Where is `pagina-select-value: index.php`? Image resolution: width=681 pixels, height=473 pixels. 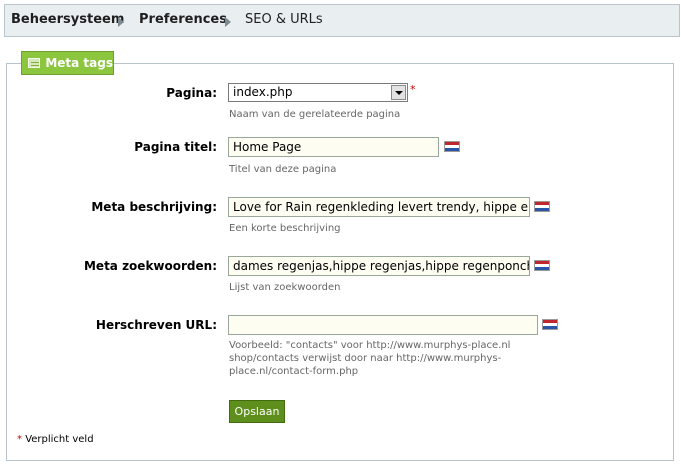 pagina-select-value: index.php is located at coordinates (263, 92).